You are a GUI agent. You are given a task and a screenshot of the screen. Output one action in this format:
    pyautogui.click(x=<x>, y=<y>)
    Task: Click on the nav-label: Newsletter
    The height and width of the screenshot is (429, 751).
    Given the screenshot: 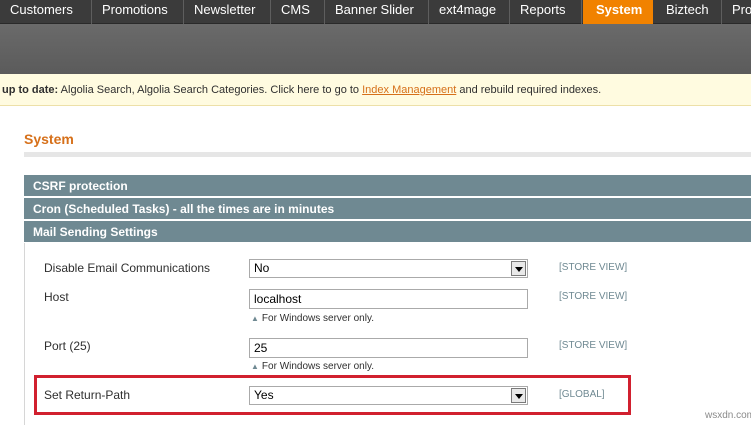 What is the action you would take?
    pyautogui.click(x=225, y=9)
    